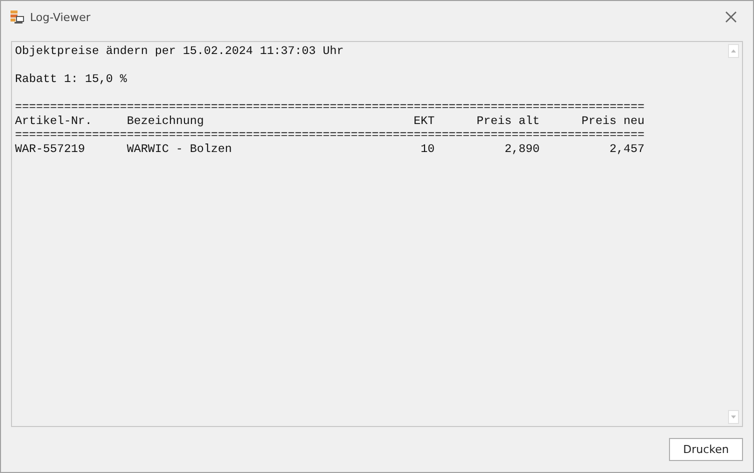 This screenshot has width=754, height=473. I want to click on scroll-up-icon, so click(733, 51).